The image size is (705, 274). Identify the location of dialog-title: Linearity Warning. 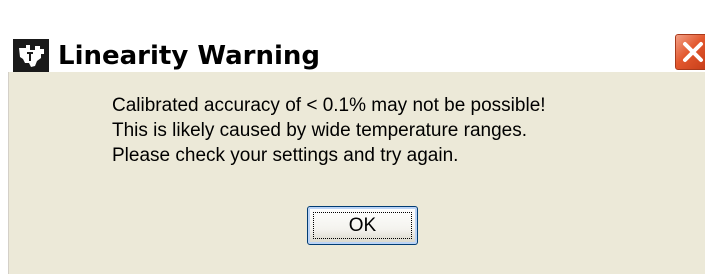
(189, 56).